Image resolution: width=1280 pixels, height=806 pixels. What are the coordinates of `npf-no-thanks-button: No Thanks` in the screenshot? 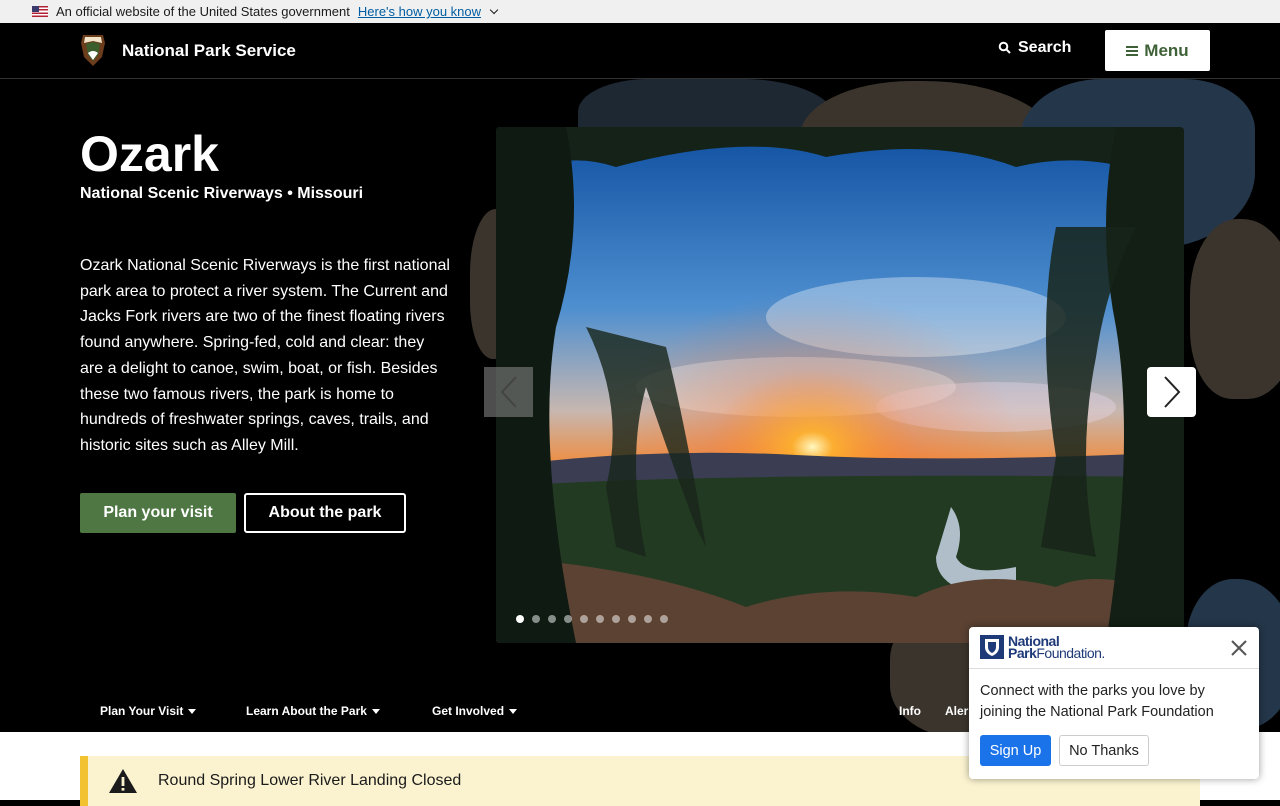 It's located at (1104, 750).